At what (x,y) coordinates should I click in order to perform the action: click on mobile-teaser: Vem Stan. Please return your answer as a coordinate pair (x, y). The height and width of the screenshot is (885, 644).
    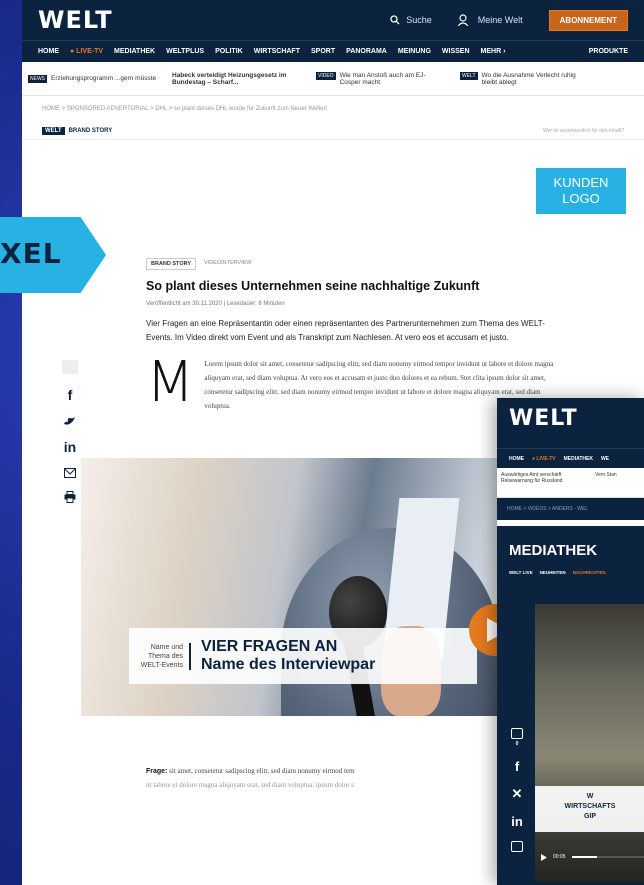
    Looking at the image, I should click on (606, 482).